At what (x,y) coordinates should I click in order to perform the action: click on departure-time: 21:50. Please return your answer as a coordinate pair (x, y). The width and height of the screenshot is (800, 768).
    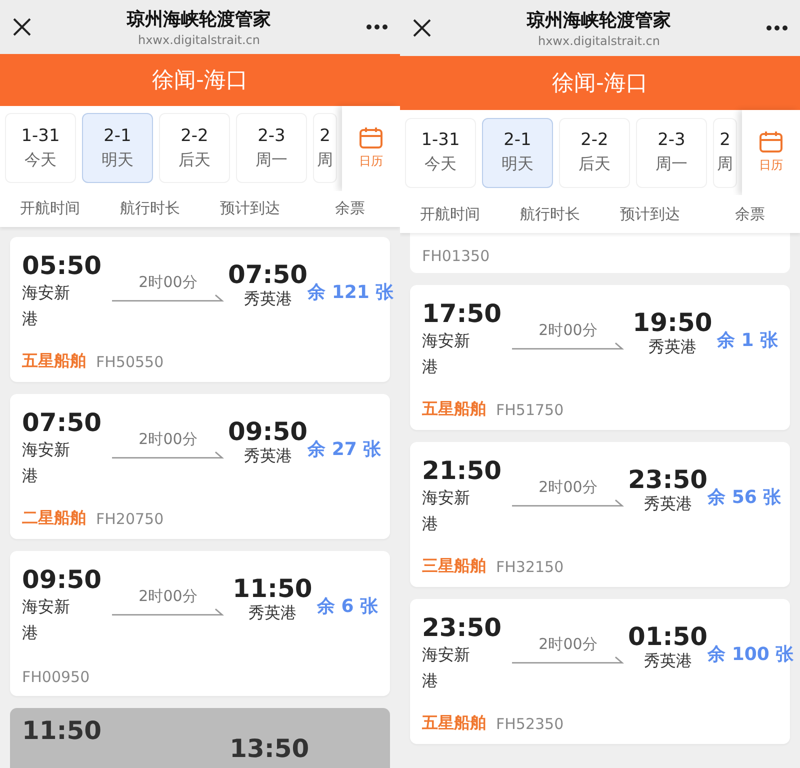
    Looking at the image, I should click on (462, 470).